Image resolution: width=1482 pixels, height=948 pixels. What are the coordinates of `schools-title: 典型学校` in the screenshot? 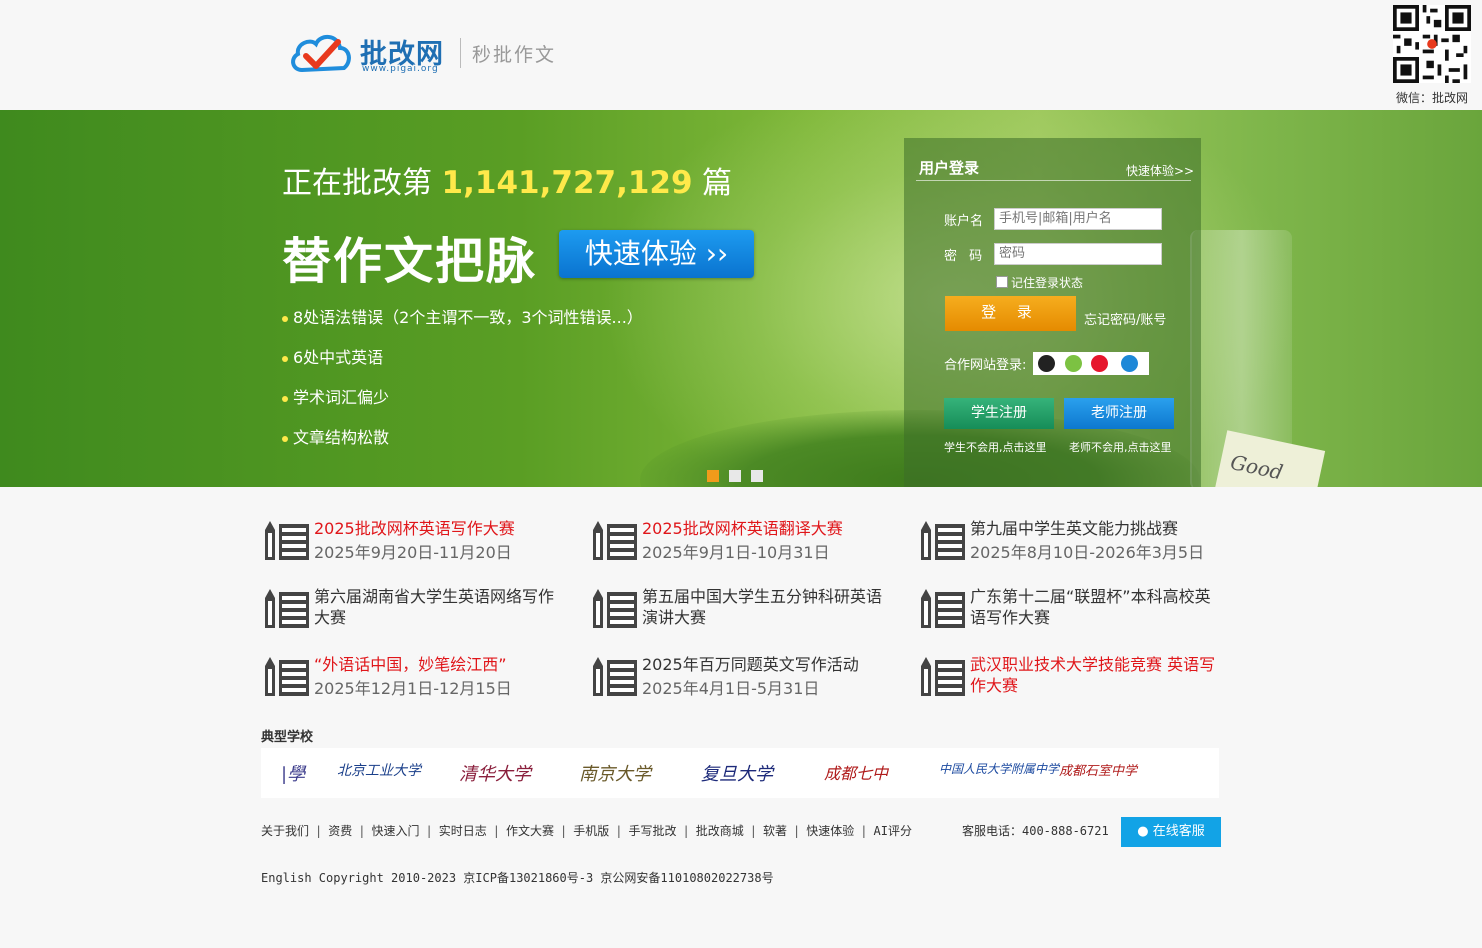 It's located at (287, 737).